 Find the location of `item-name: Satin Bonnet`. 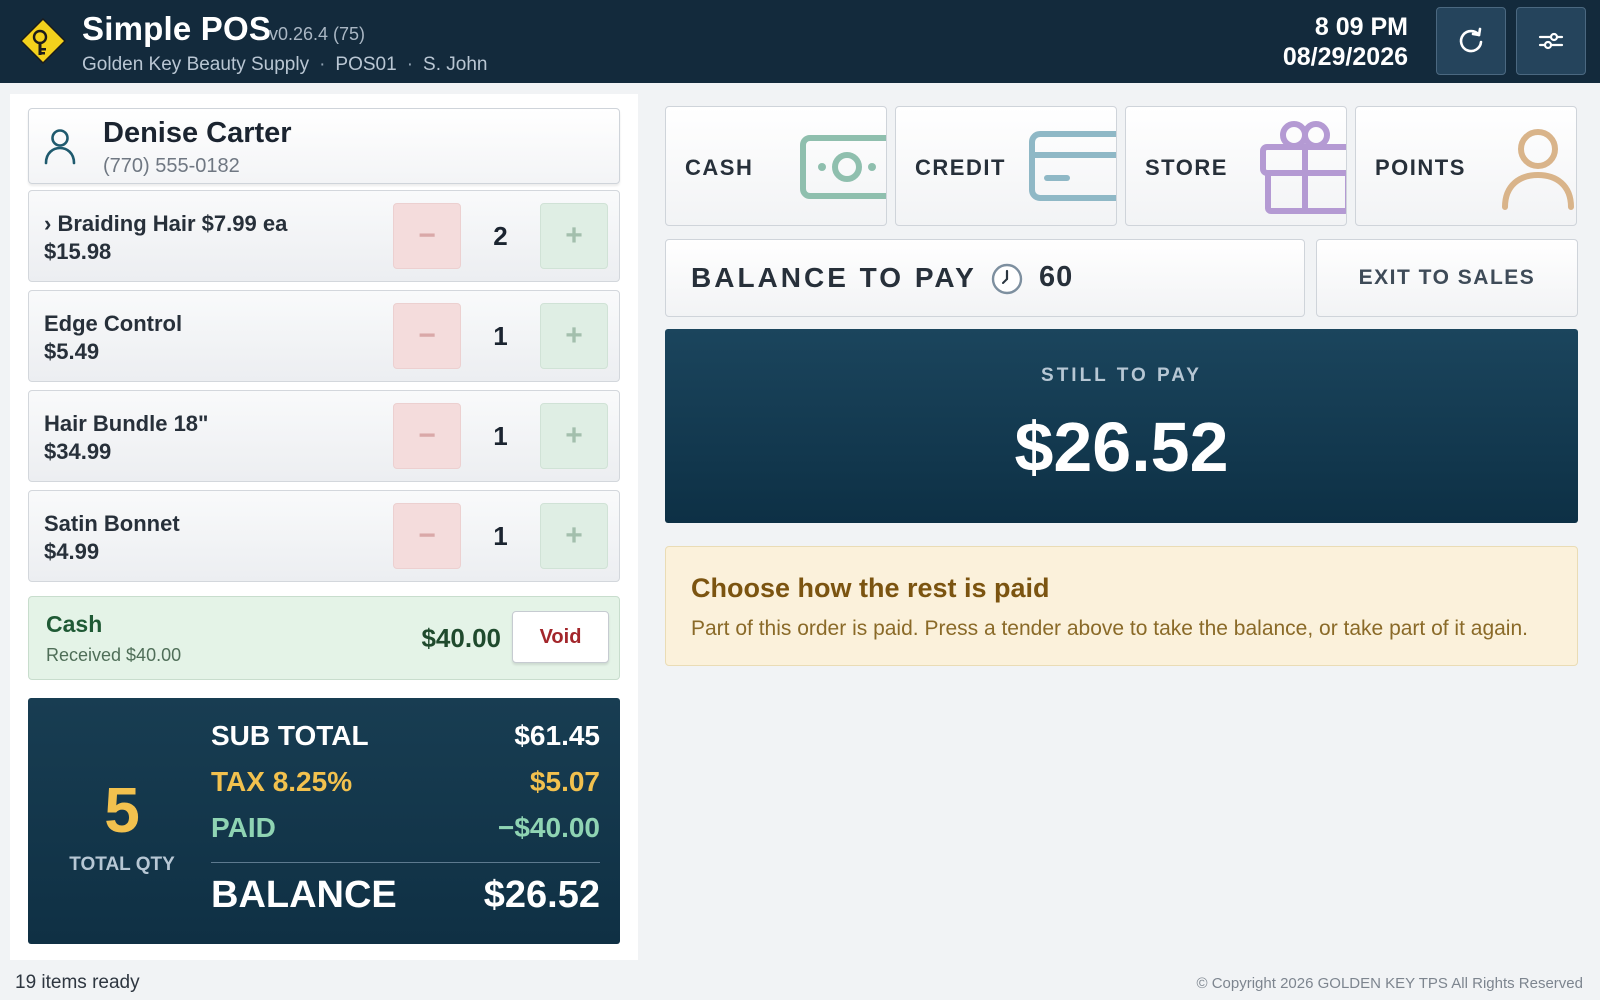

item-name: Satin Bonnet is located at coordinates (112, 523).